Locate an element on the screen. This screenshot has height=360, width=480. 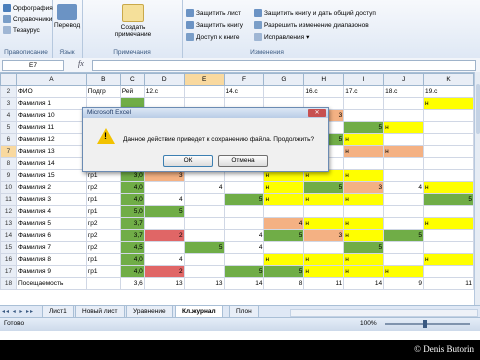
column-header-g: G is located at coordinates (284, 79).